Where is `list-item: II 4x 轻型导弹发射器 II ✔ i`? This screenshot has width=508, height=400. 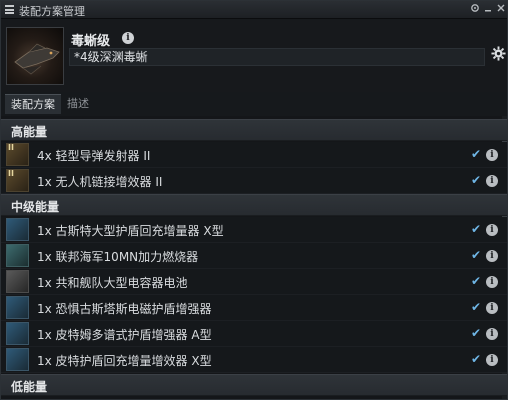 list-item: II 4x 轻型导弹发射器 II ✔ i is located at coordinates (254, 155).